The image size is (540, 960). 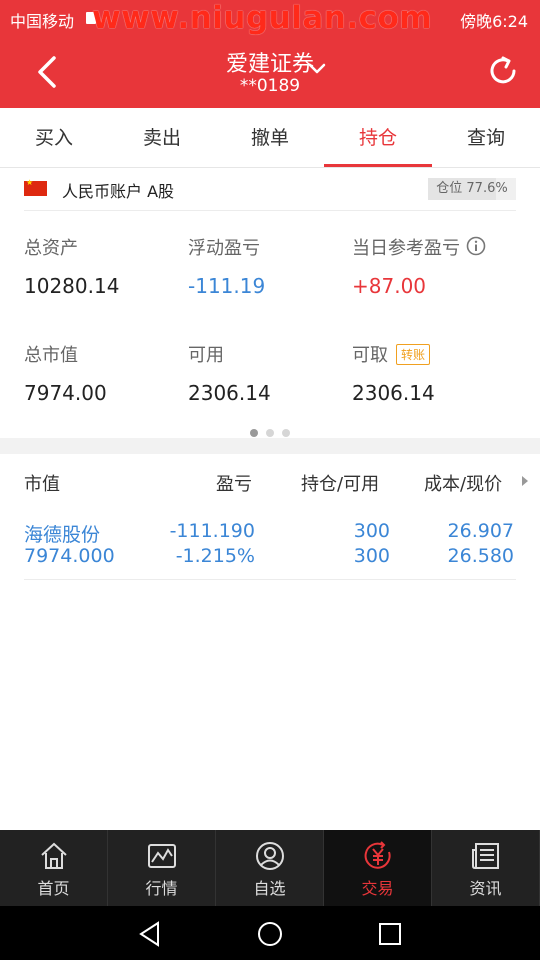 I want to click on nav-home: 首页, so click(x=54, y=868).